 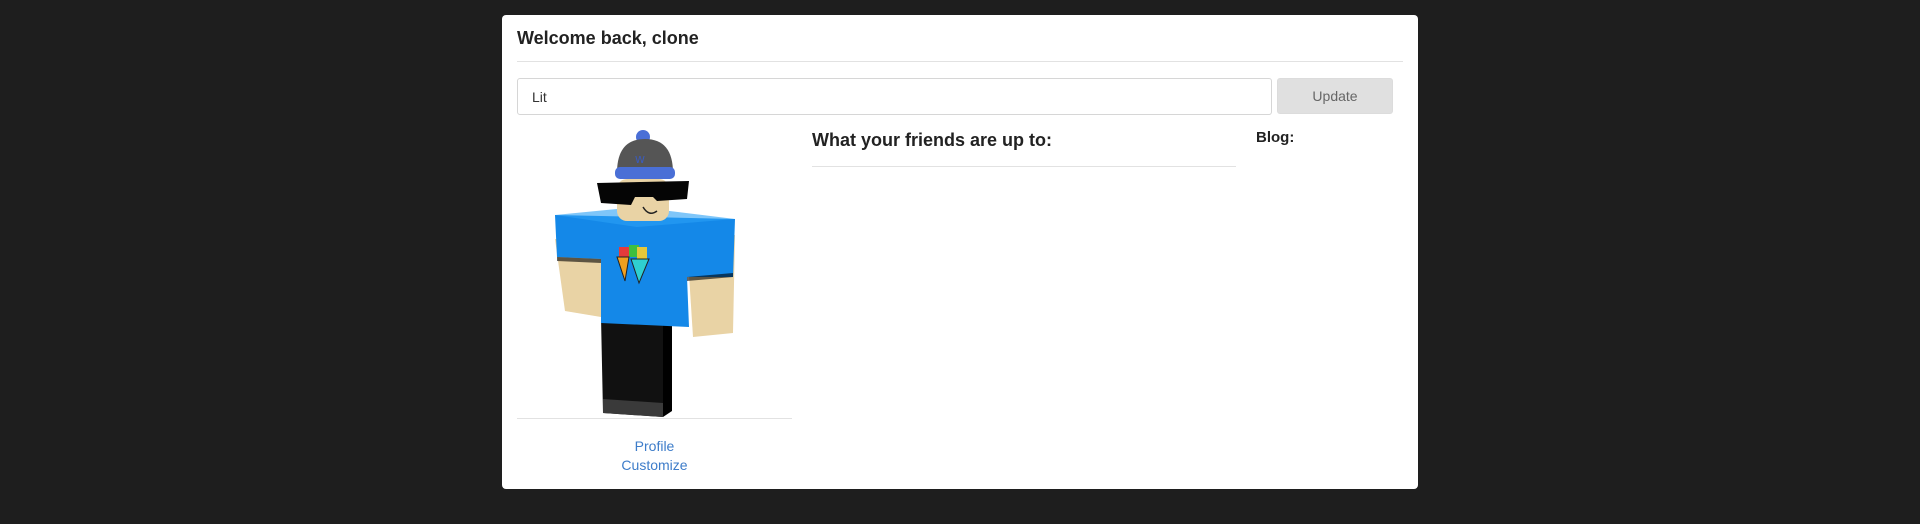 I want to click on customize-link: Customize, so click(x=654, y=465).